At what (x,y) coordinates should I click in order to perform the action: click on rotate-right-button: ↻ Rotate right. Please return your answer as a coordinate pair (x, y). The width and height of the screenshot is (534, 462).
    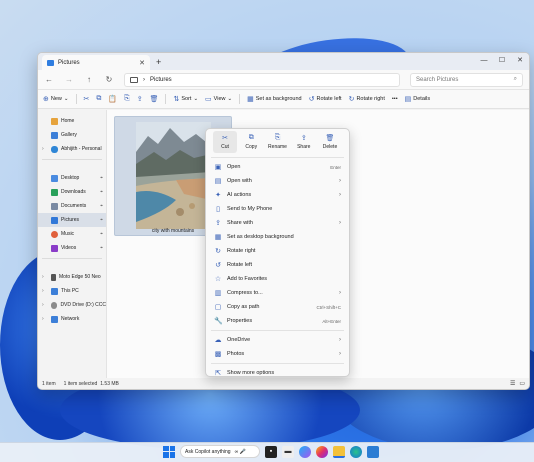
    Looking at the image, I should click on (367, 99).